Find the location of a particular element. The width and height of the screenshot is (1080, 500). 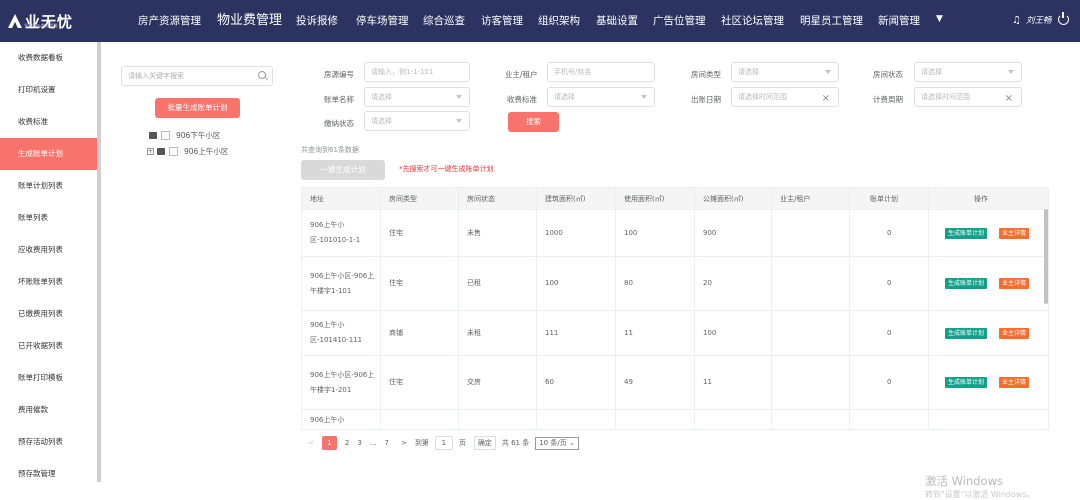

owner-label: 业主/租户 is located at coordinates (521, 74).